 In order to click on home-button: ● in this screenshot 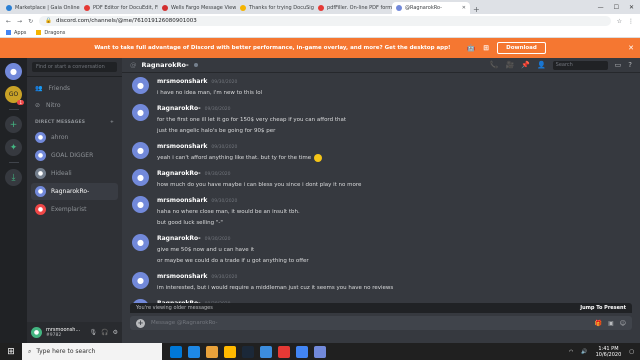, I will do `click(13, 71)`.